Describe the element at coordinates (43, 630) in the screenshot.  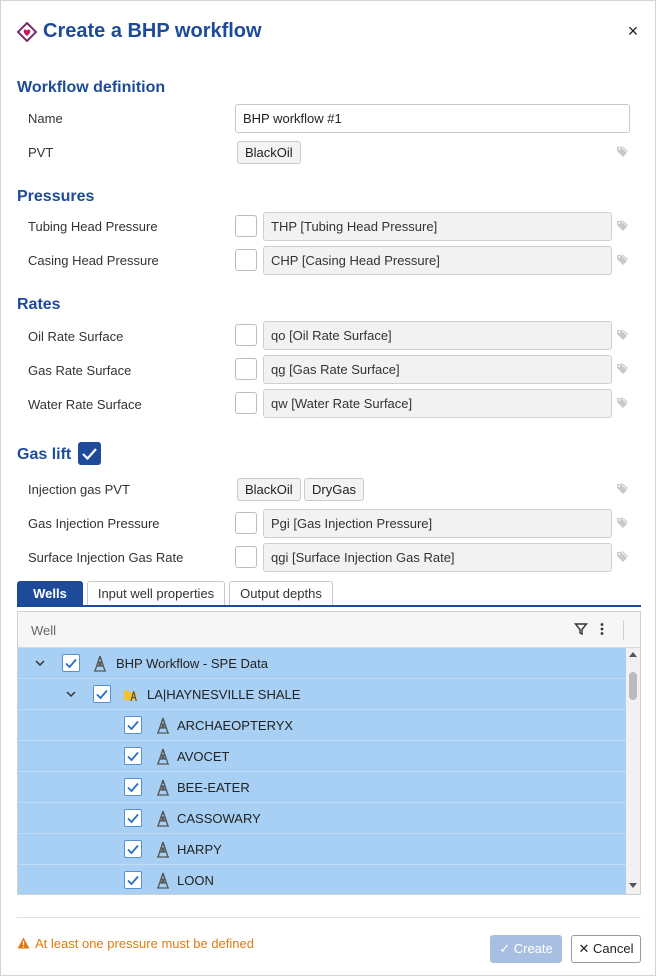
I see `column-header-well: Well` at that location.